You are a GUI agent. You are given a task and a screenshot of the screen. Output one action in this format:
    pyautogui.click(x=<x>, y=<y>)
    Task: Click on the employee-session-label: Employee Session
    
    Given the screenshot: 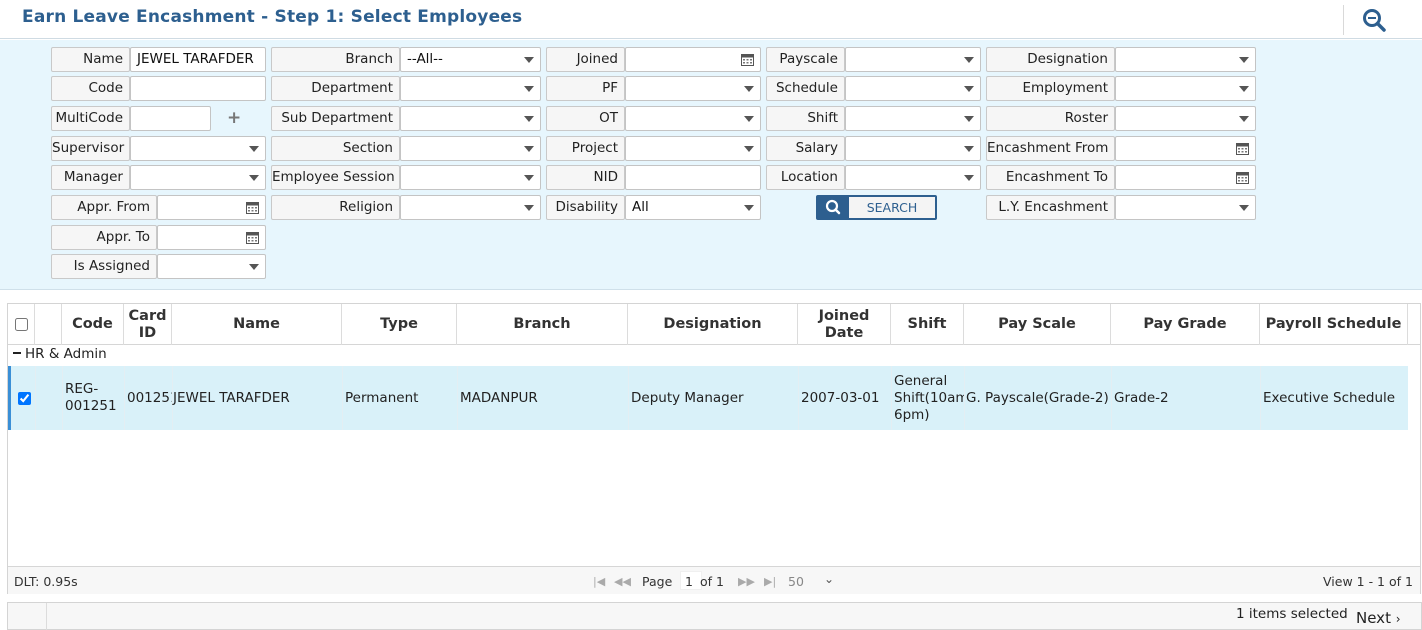 What is the action you would take?
    pyautogui.click(x=335, y=177)
    